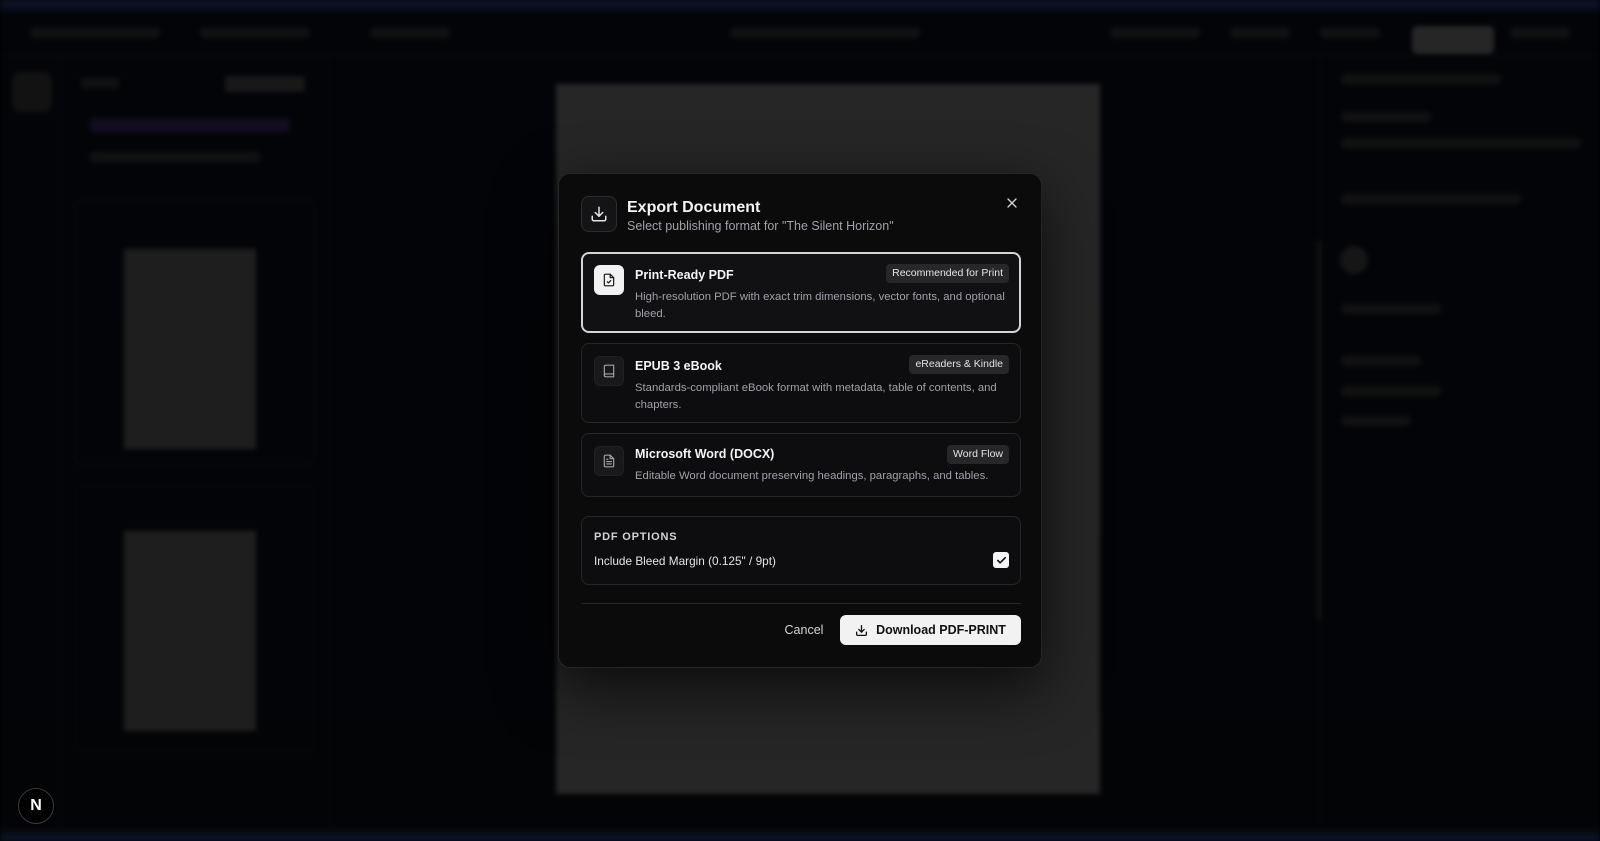 The height and width of the screenshot is (841, 1600). What do you see at coordinates (694, 207) in the screenshot?
I see `dialog-title: Export Document` at bounding box center [694, 207].